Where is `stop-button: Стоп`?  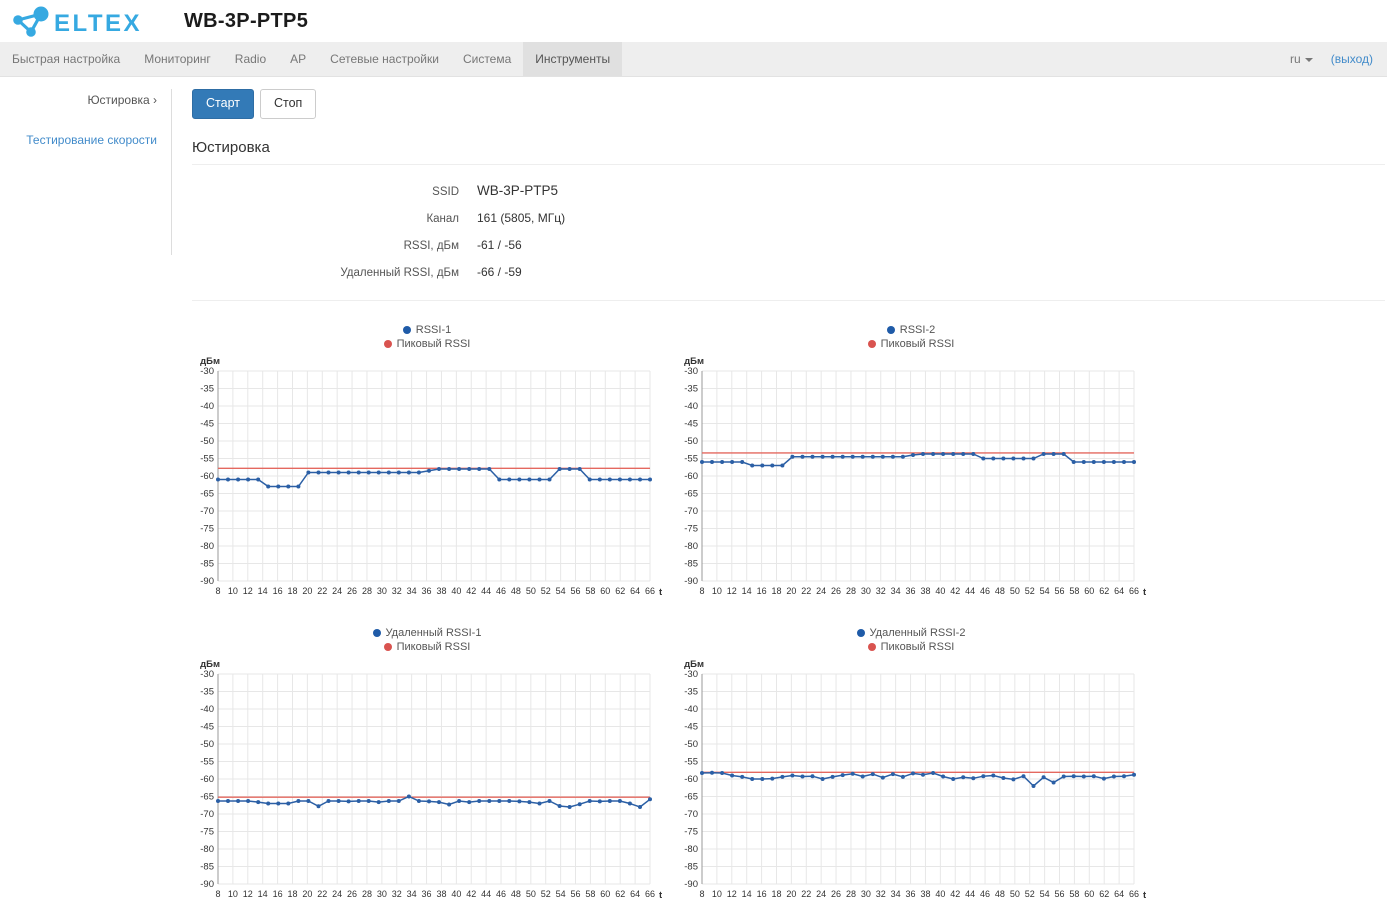 stop-button: Стоп is located at coordinates (288, 104).